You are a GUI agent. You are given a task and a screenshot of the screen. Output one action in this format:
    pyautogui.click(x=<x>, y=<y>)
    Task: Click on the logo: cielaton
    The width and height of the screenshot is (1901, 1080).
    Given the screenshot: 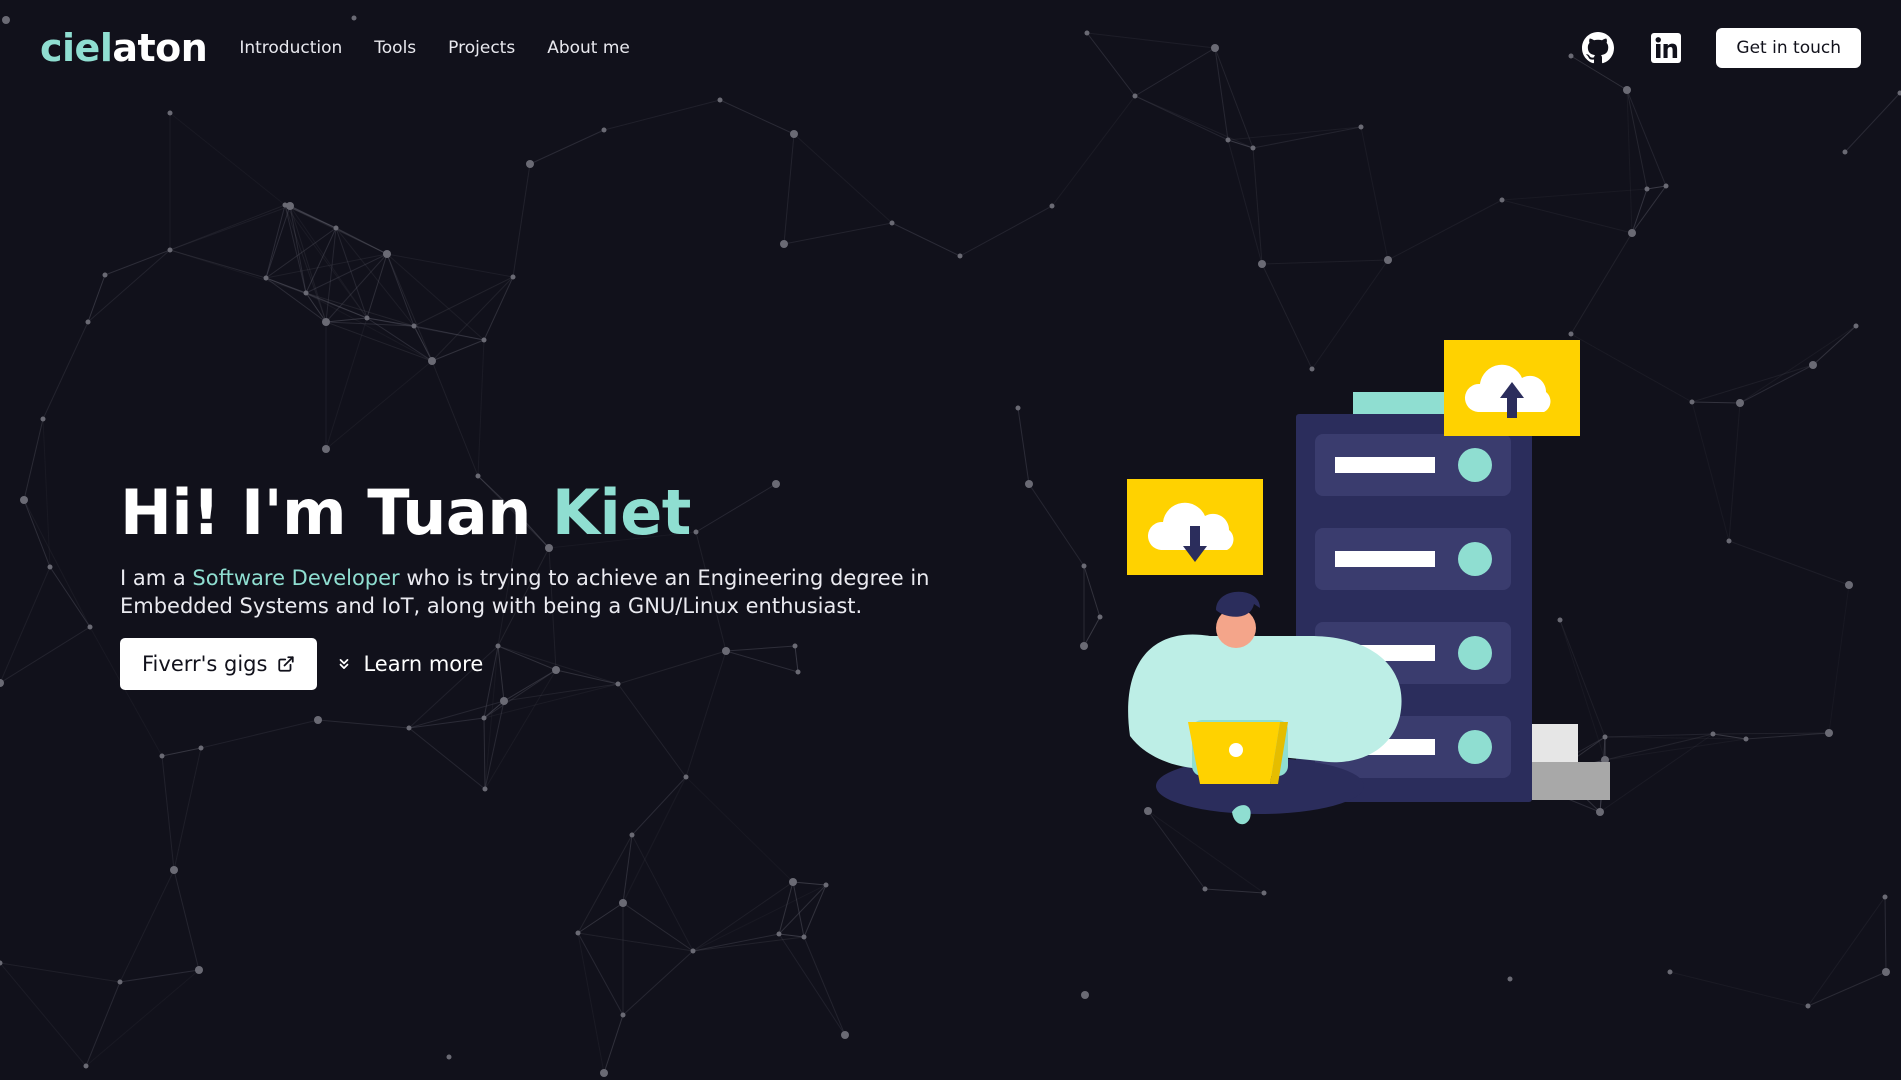 What is the action you would take?
    pyautogui.click(x=124, y=48)
    